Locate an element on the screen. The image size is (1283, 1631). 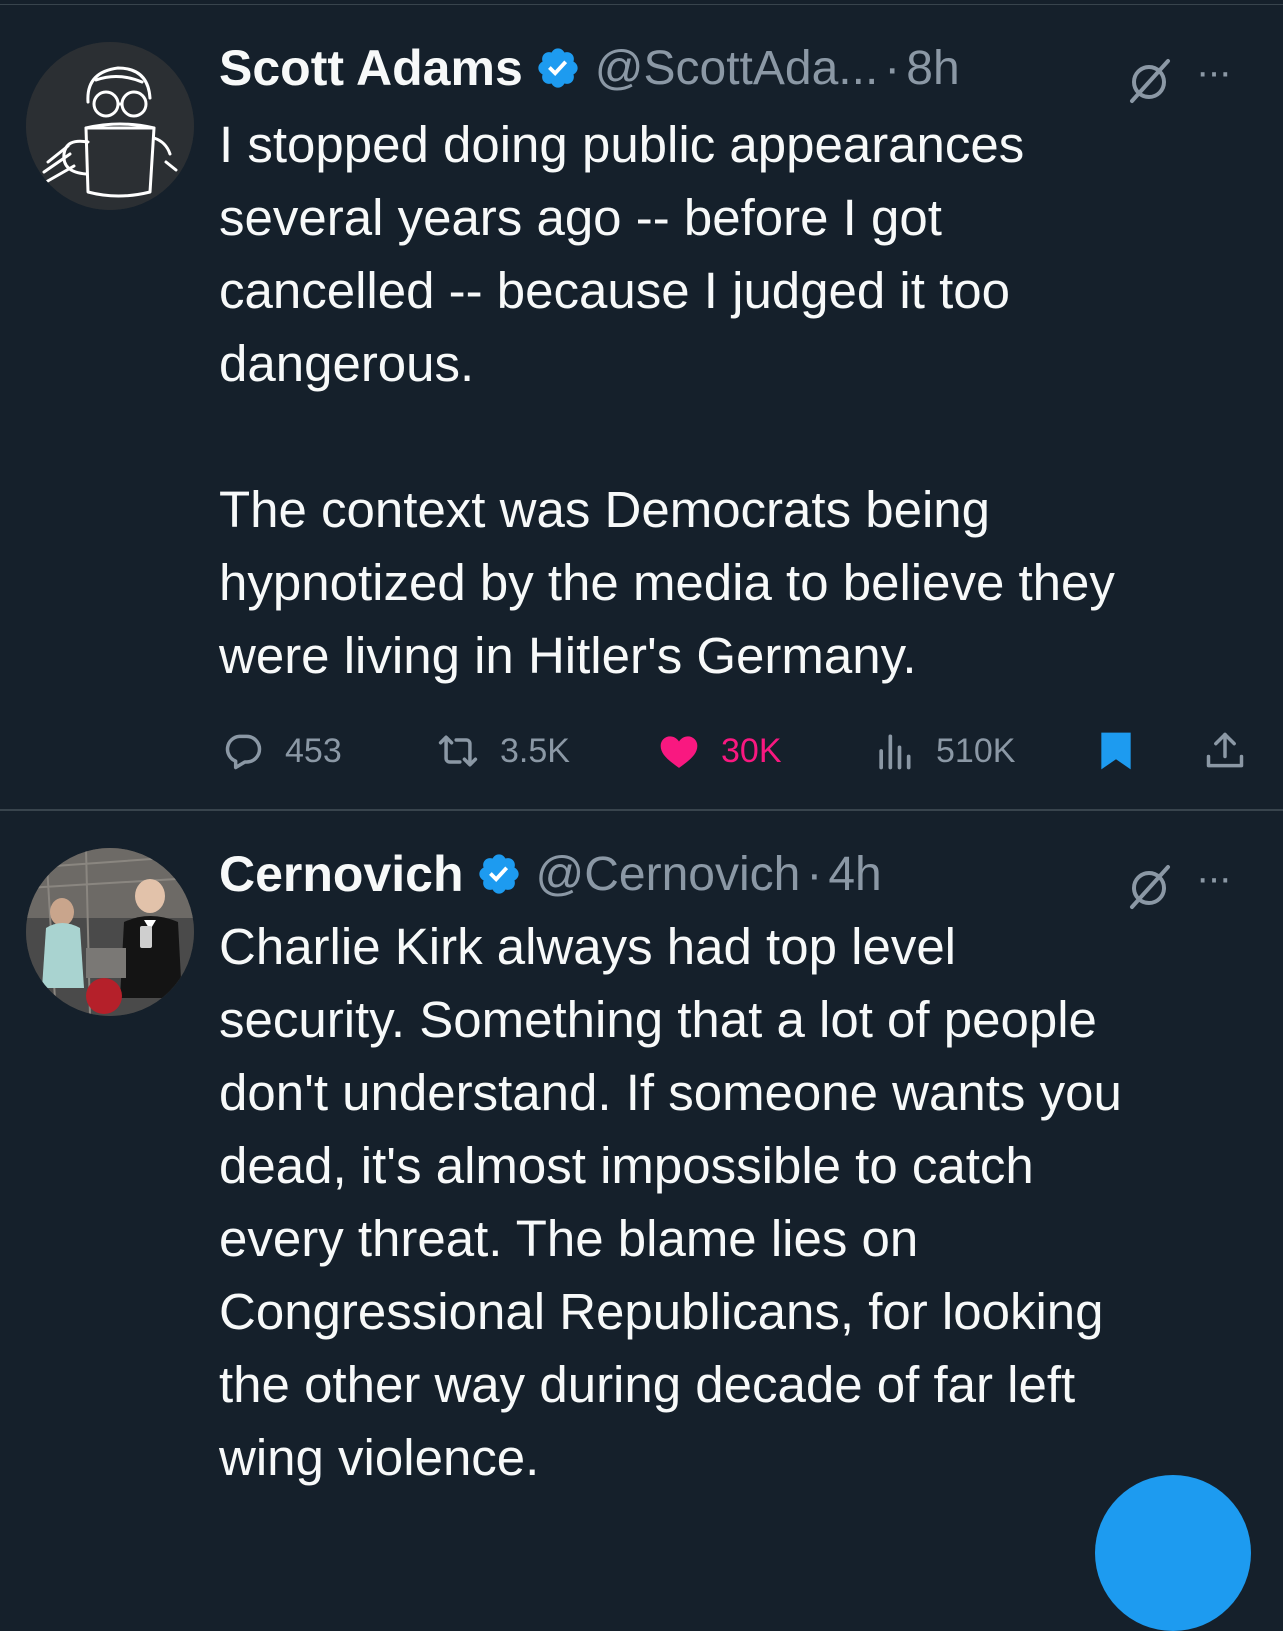
share-icon is located at coordinates (1225, 750).